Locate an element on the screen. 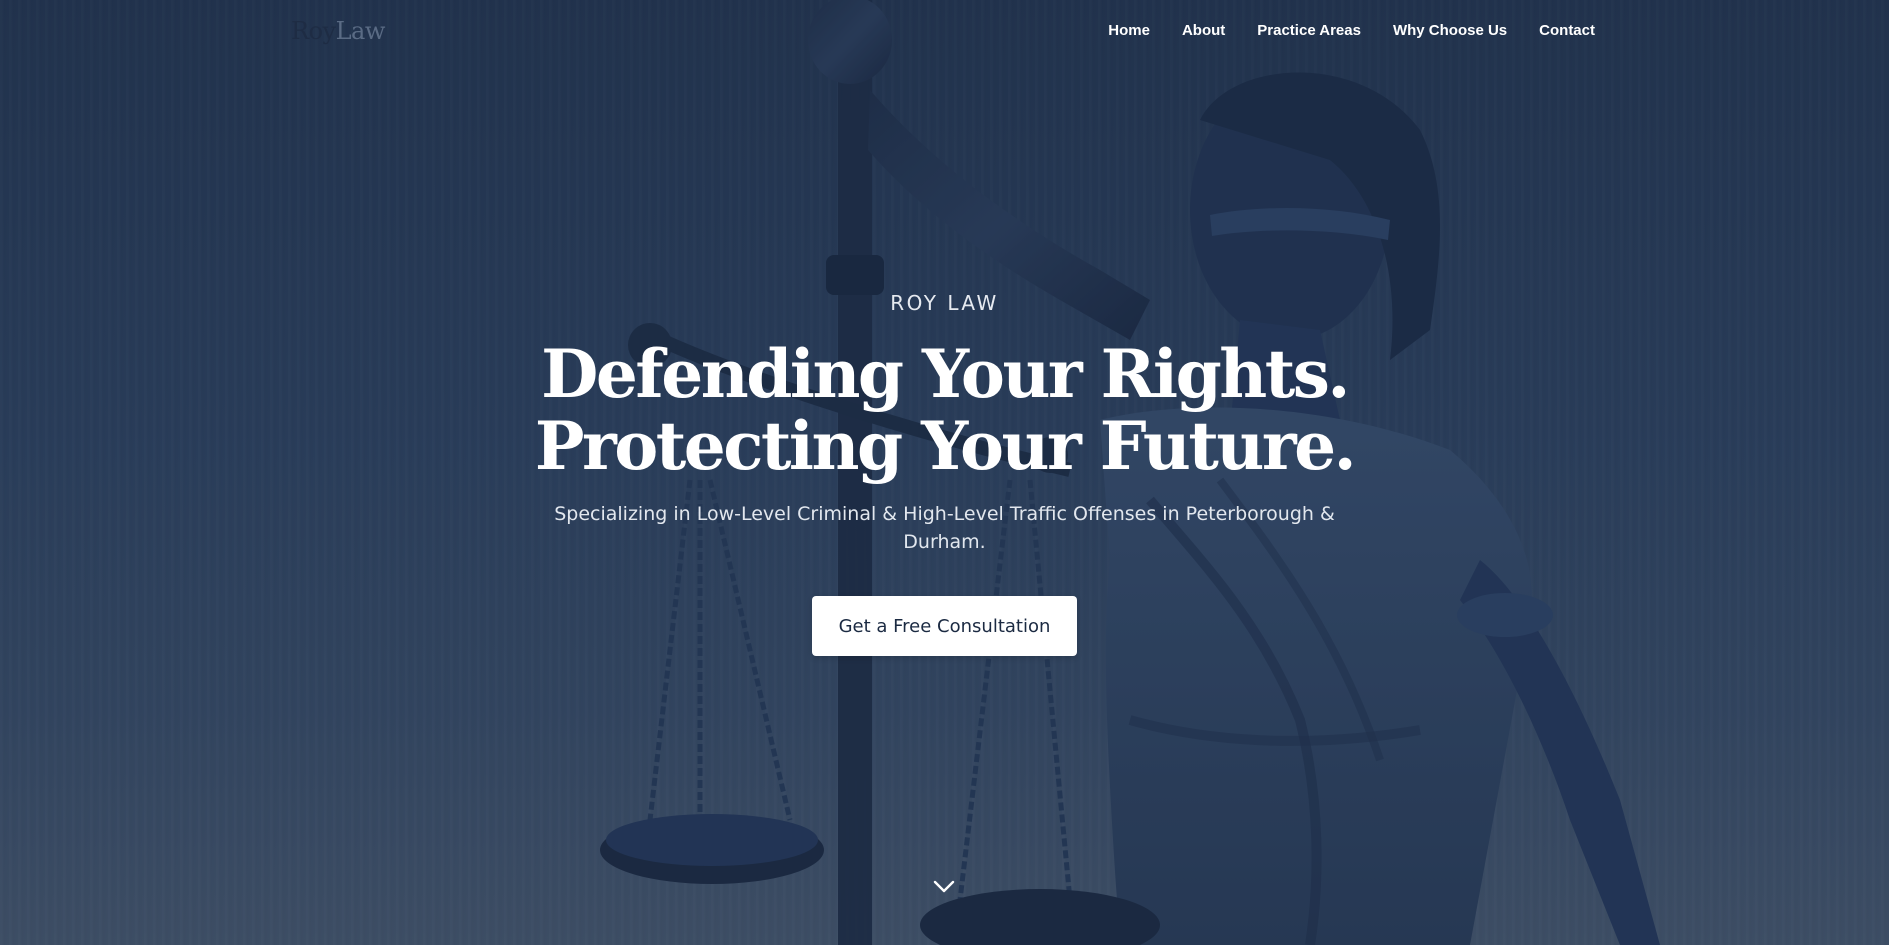 This screenshot has height=945, width=1889. nav-link-contact: Contact is located at coordinates (1567, 30).